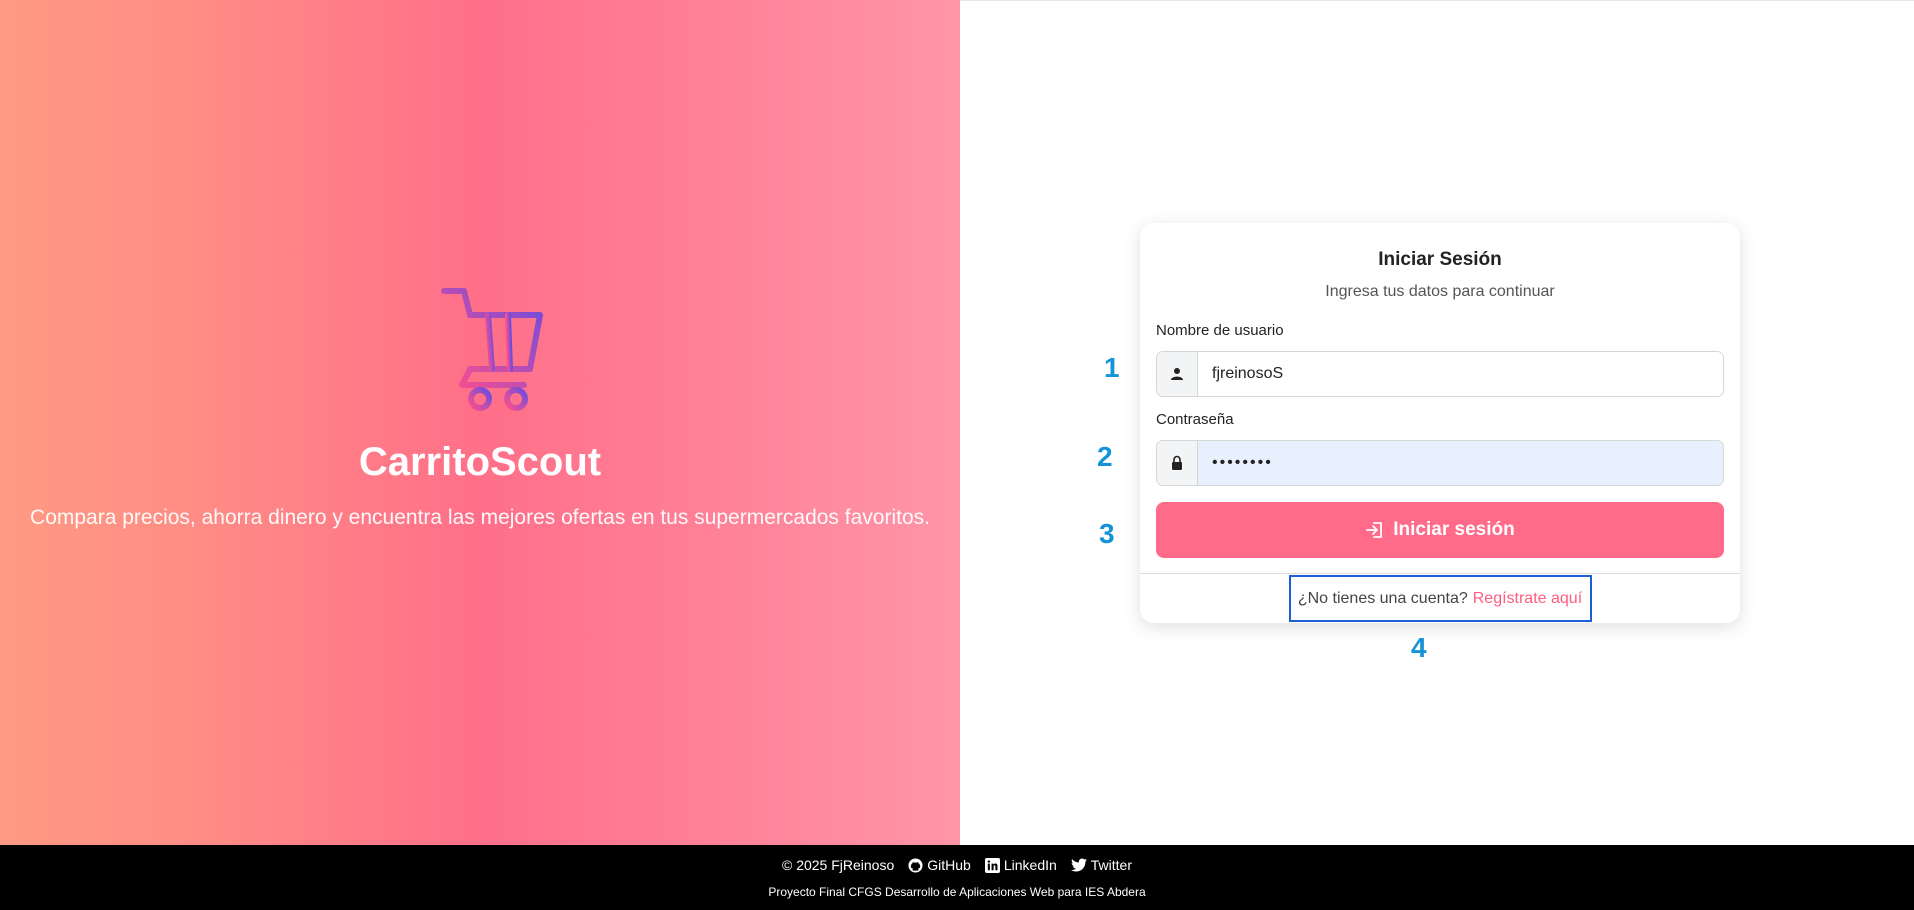  I want to click on twitter-link: Twitter, so click(1101, 865).